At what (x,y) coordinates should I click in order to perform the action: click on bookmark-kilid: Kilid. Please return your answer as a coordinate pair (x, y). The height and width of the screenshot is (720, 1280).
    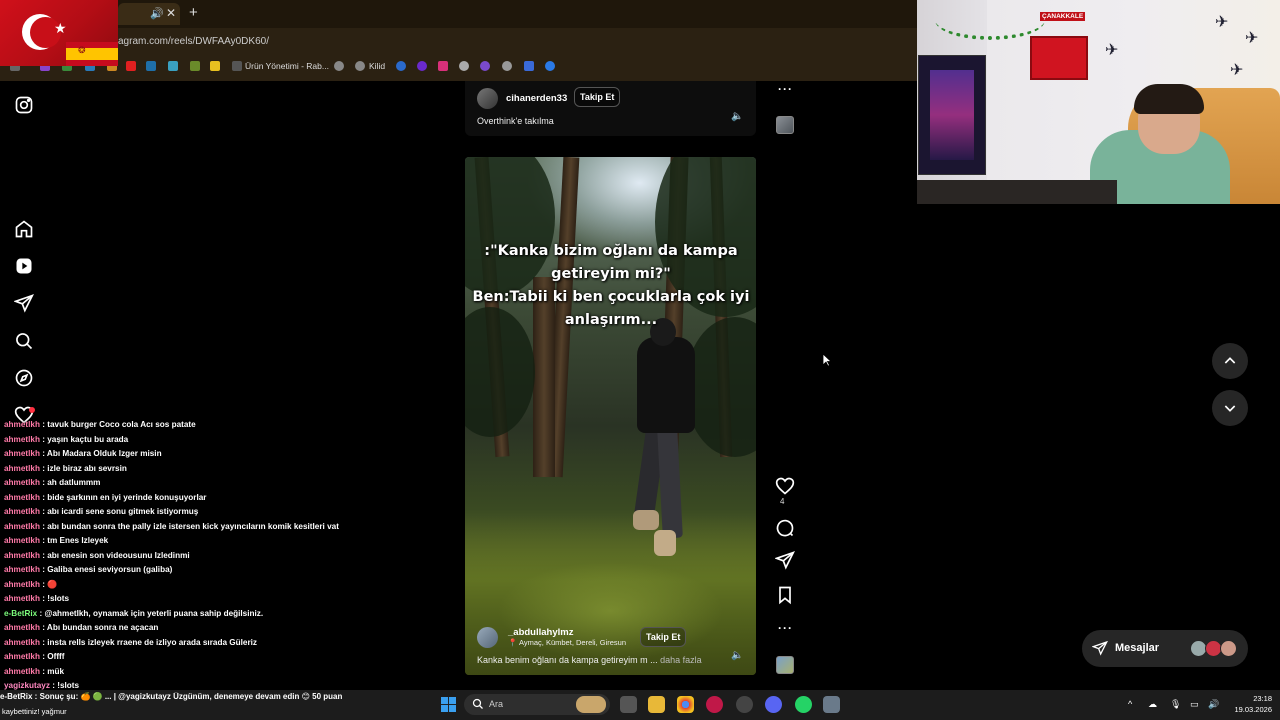
    Looking at the image, I should click on (377, 66).